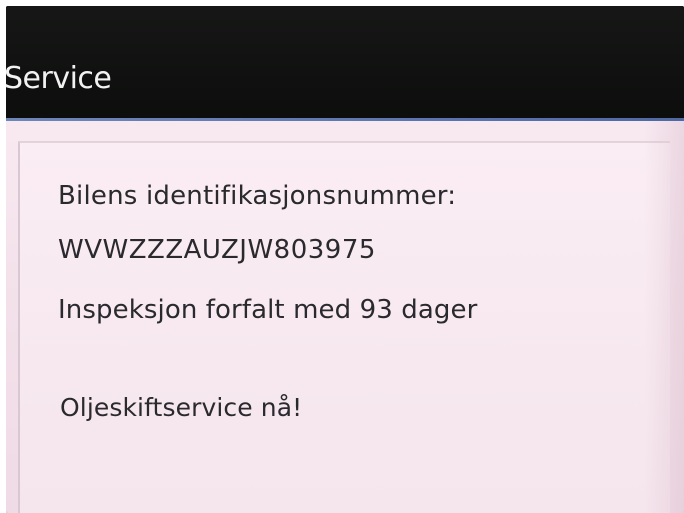  I want to click on inspection-status: Inspeksjon forfalt med 93 dager, so click(268, 310).